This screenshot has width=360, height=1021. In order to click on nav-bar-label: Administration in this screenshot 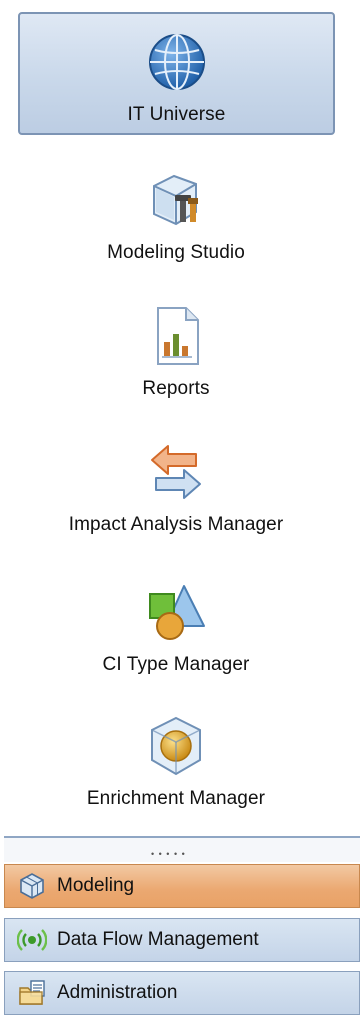, I will do `click(117, 992)`.